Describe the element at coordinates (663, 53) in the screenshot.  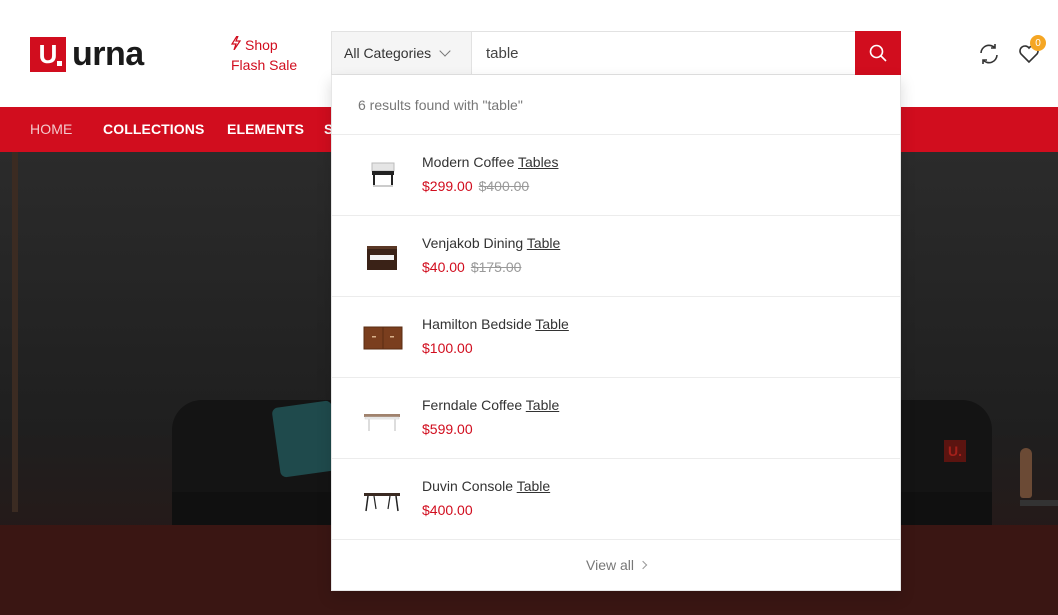
I see `search-input` at that location.